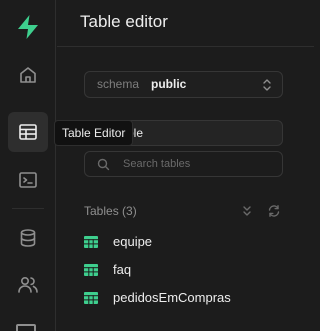 The height and width of the screenshot is (331, 320). What do you see at coordinates (185, 23) in the screenshot?
I see `panel-header: Table editor` at bounding box center [185, 23].